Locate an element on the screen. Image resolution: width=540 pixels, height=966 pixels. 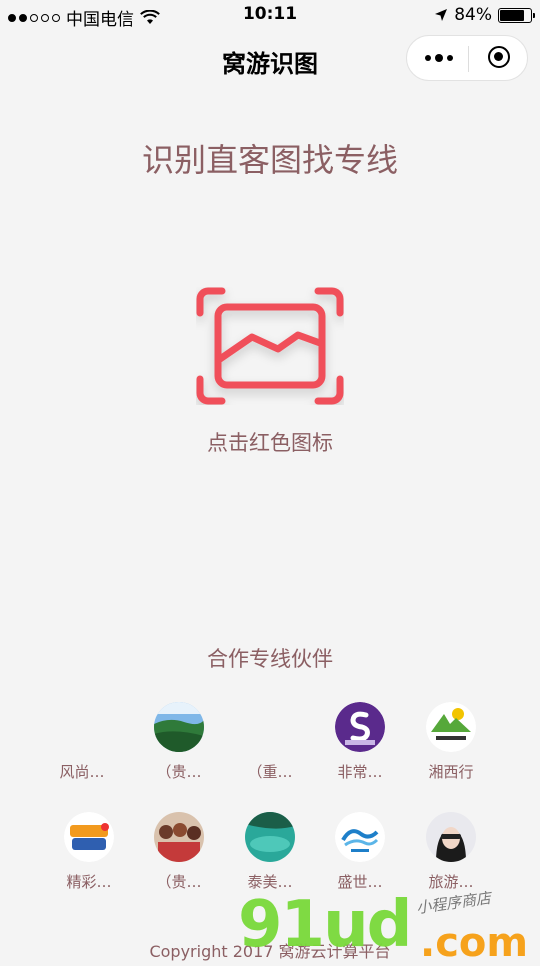
partner-item: 湘西行 is located at coordinates (451, 742).